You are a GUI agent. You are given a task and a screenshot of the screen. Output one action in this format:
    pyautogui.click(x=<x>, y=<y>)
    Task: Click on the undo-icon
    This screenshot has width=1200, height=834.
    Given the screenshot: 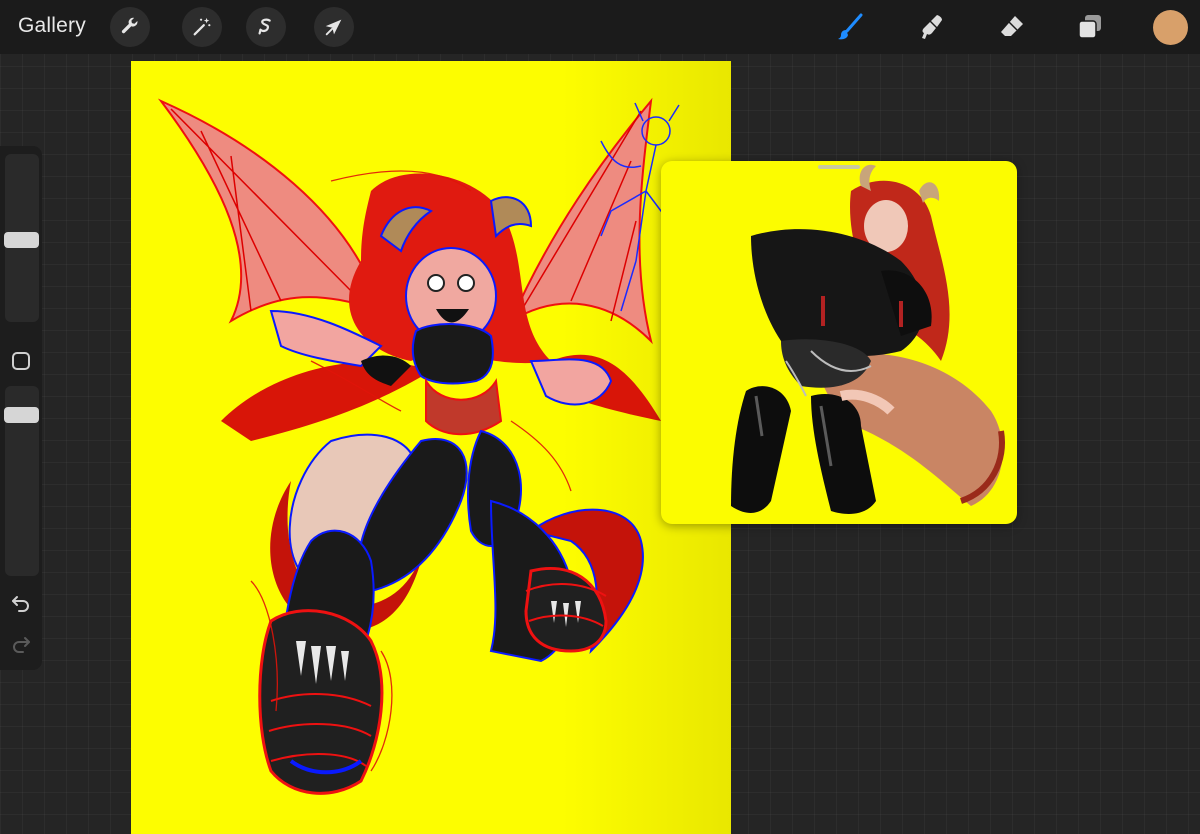 What is the action you would take?
    pyautogui.click(x=21, y=603)
    